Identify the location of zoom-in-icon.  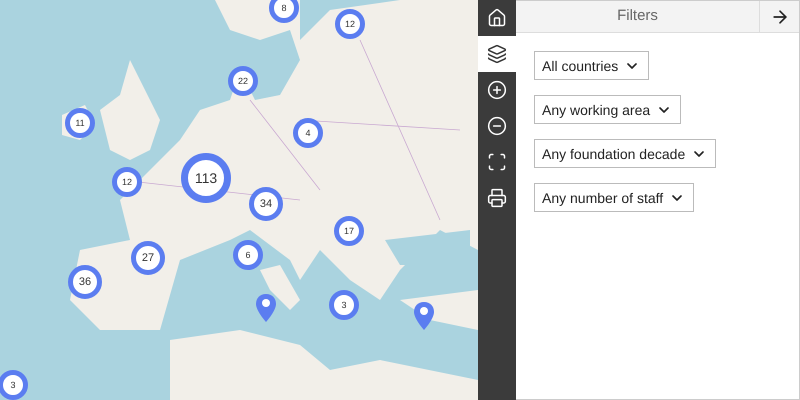
(497, 90).